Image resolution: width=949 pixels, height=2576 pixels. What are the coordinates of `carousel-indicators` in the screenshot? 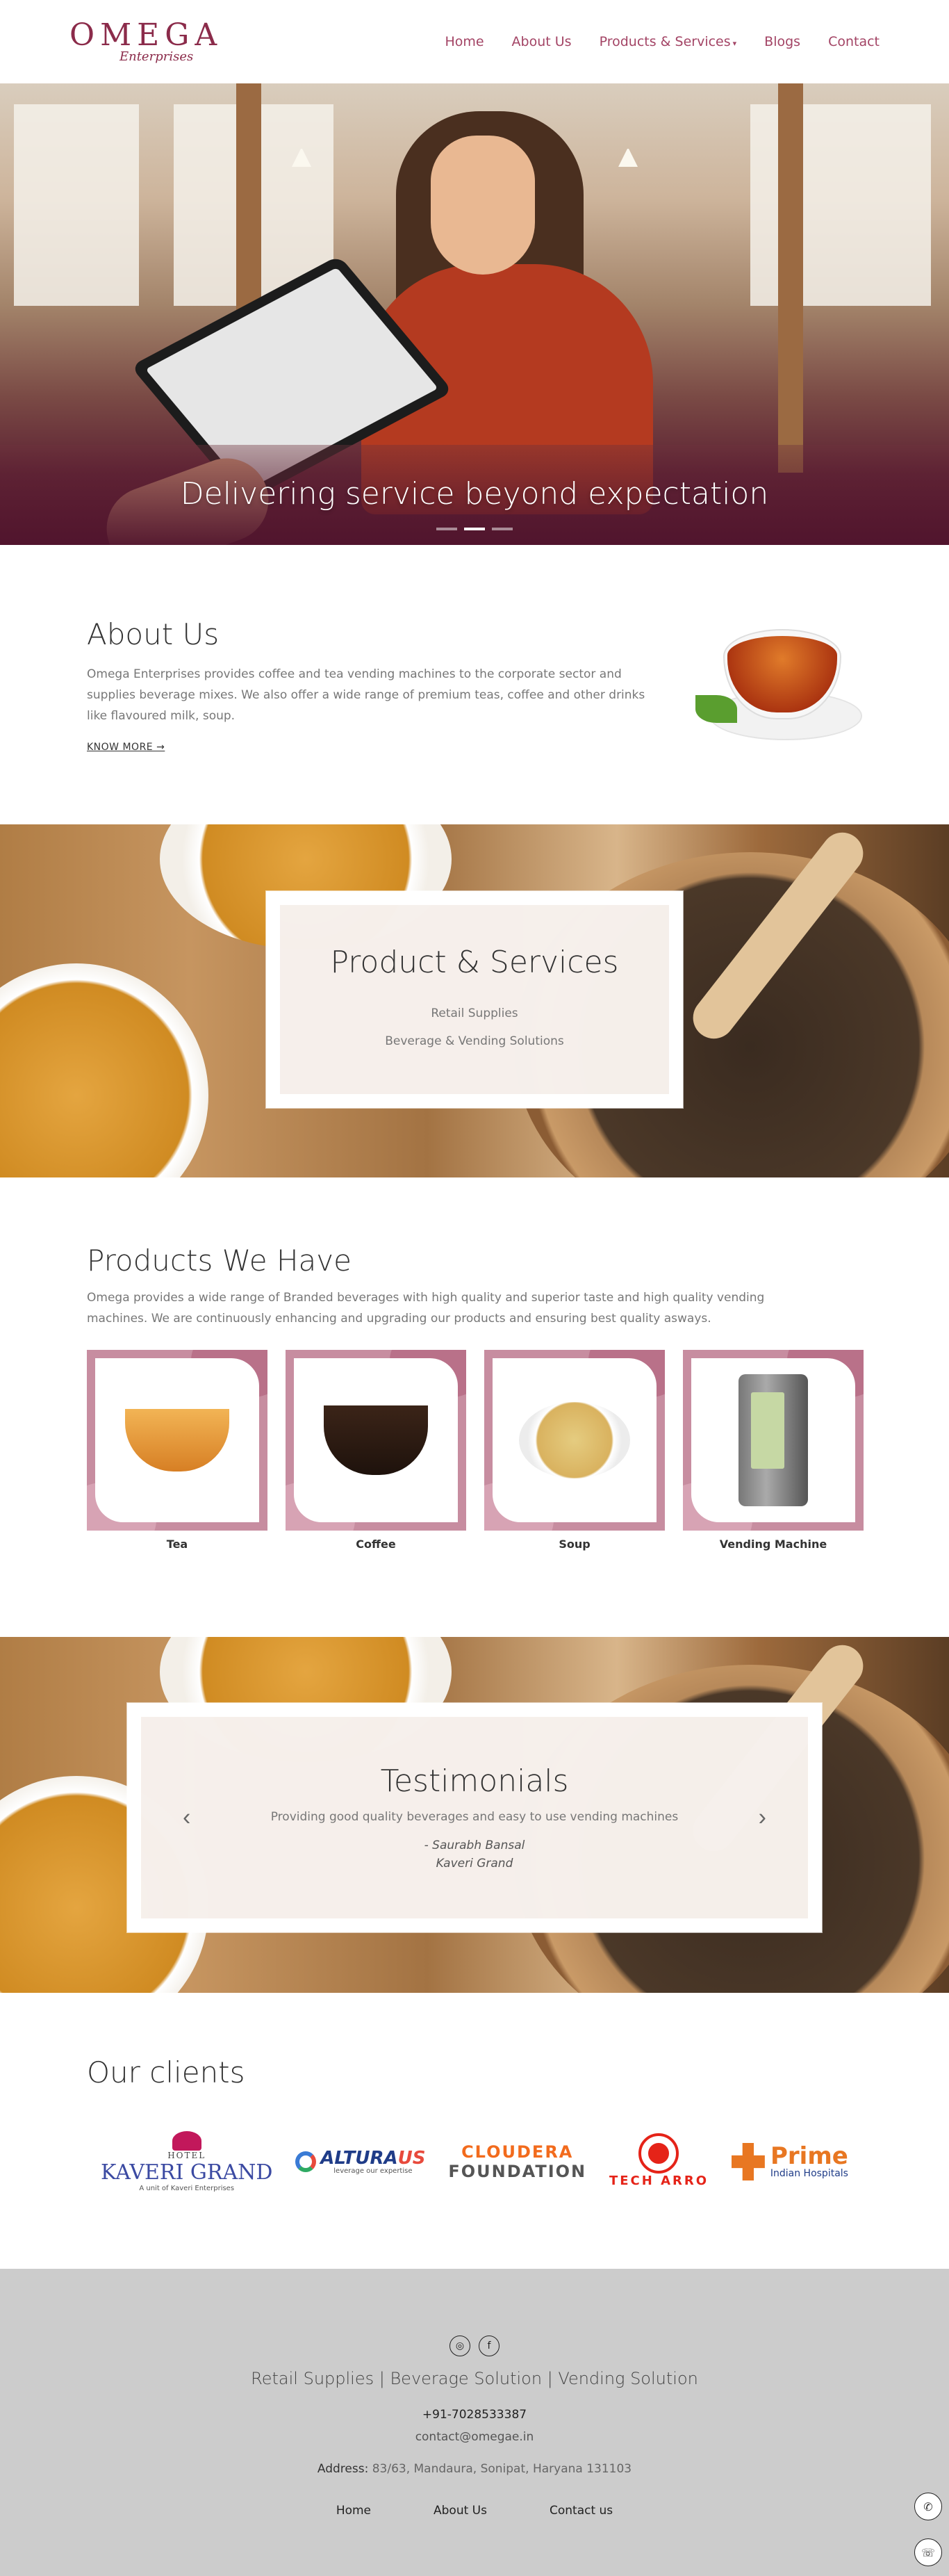 It's located at (474, 529).